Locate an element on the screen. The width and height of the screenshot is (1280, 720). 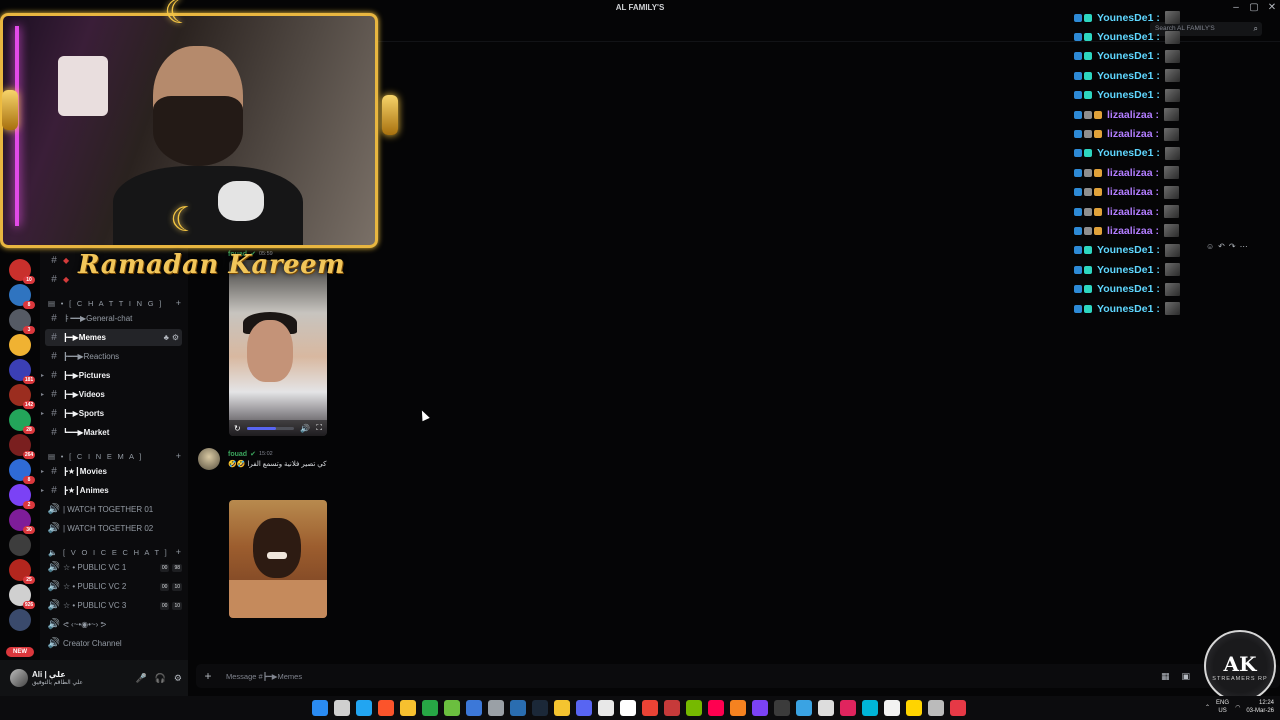
add-attachment-icon: + is located at coordinates (208, 676).